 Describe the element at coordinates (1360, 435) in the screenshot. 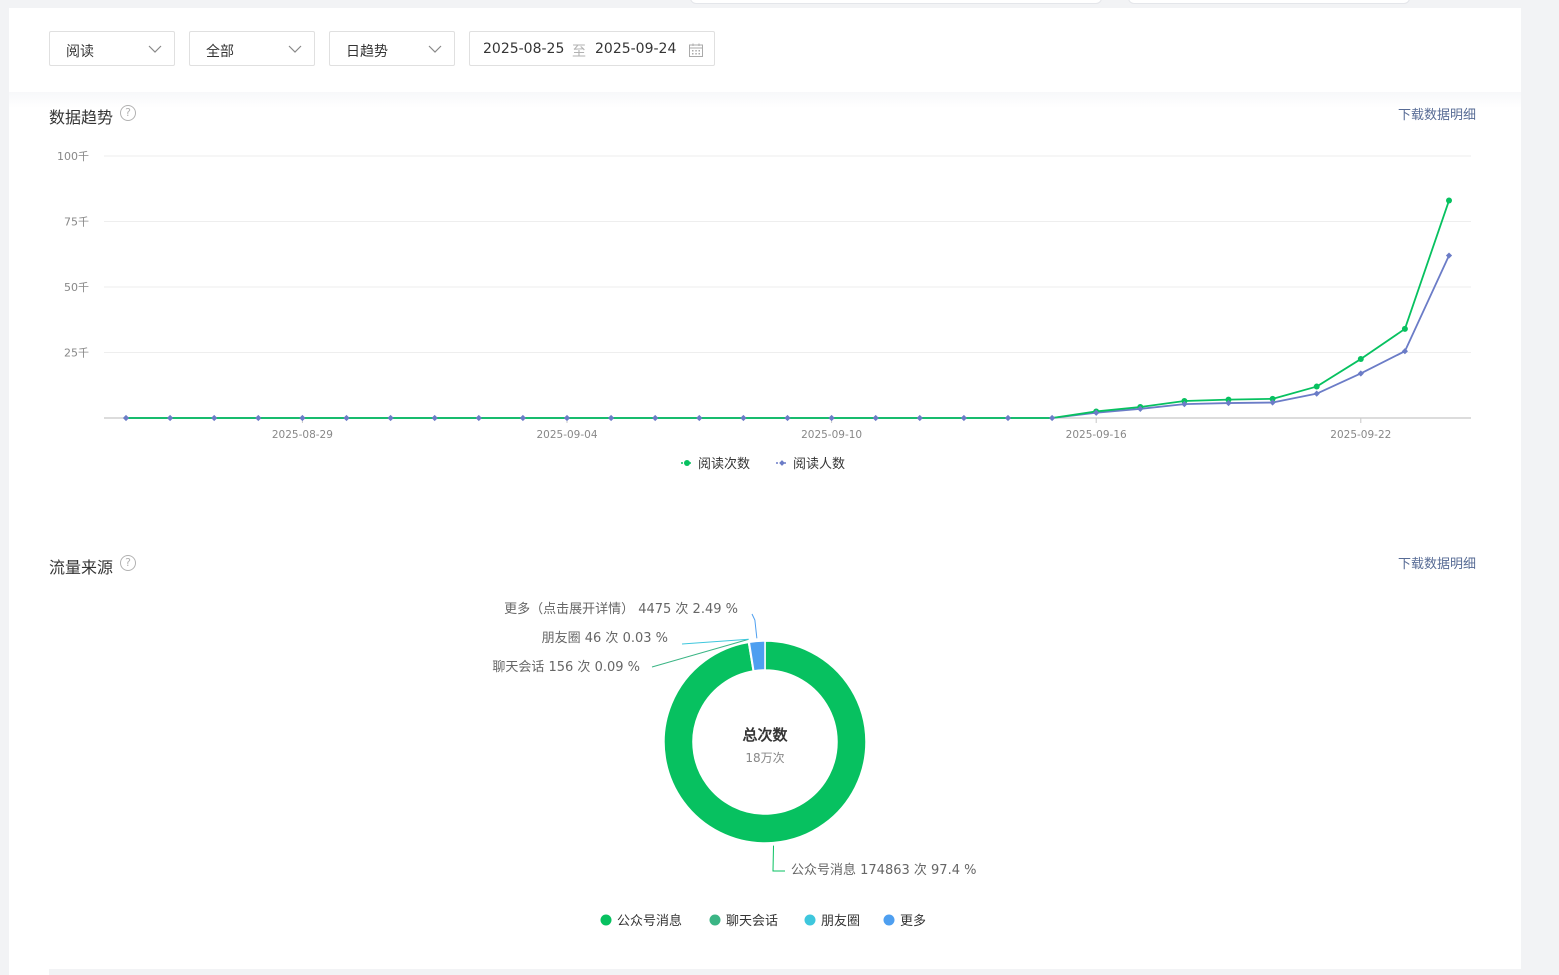

I see `x-tick-label: 2025-09-22` at that location.